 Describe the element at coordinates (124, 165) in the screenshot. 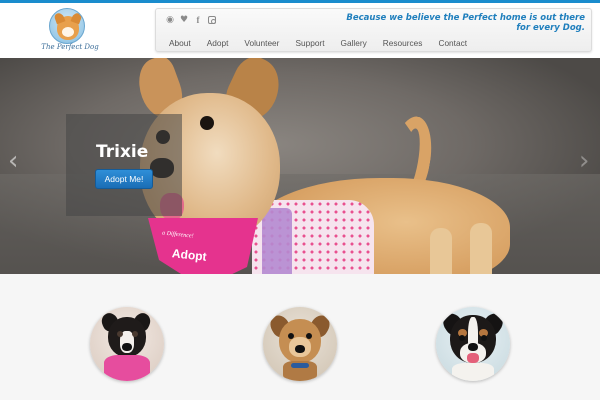

I see `slide-caption: Trixie Adopt Me!` at that location.